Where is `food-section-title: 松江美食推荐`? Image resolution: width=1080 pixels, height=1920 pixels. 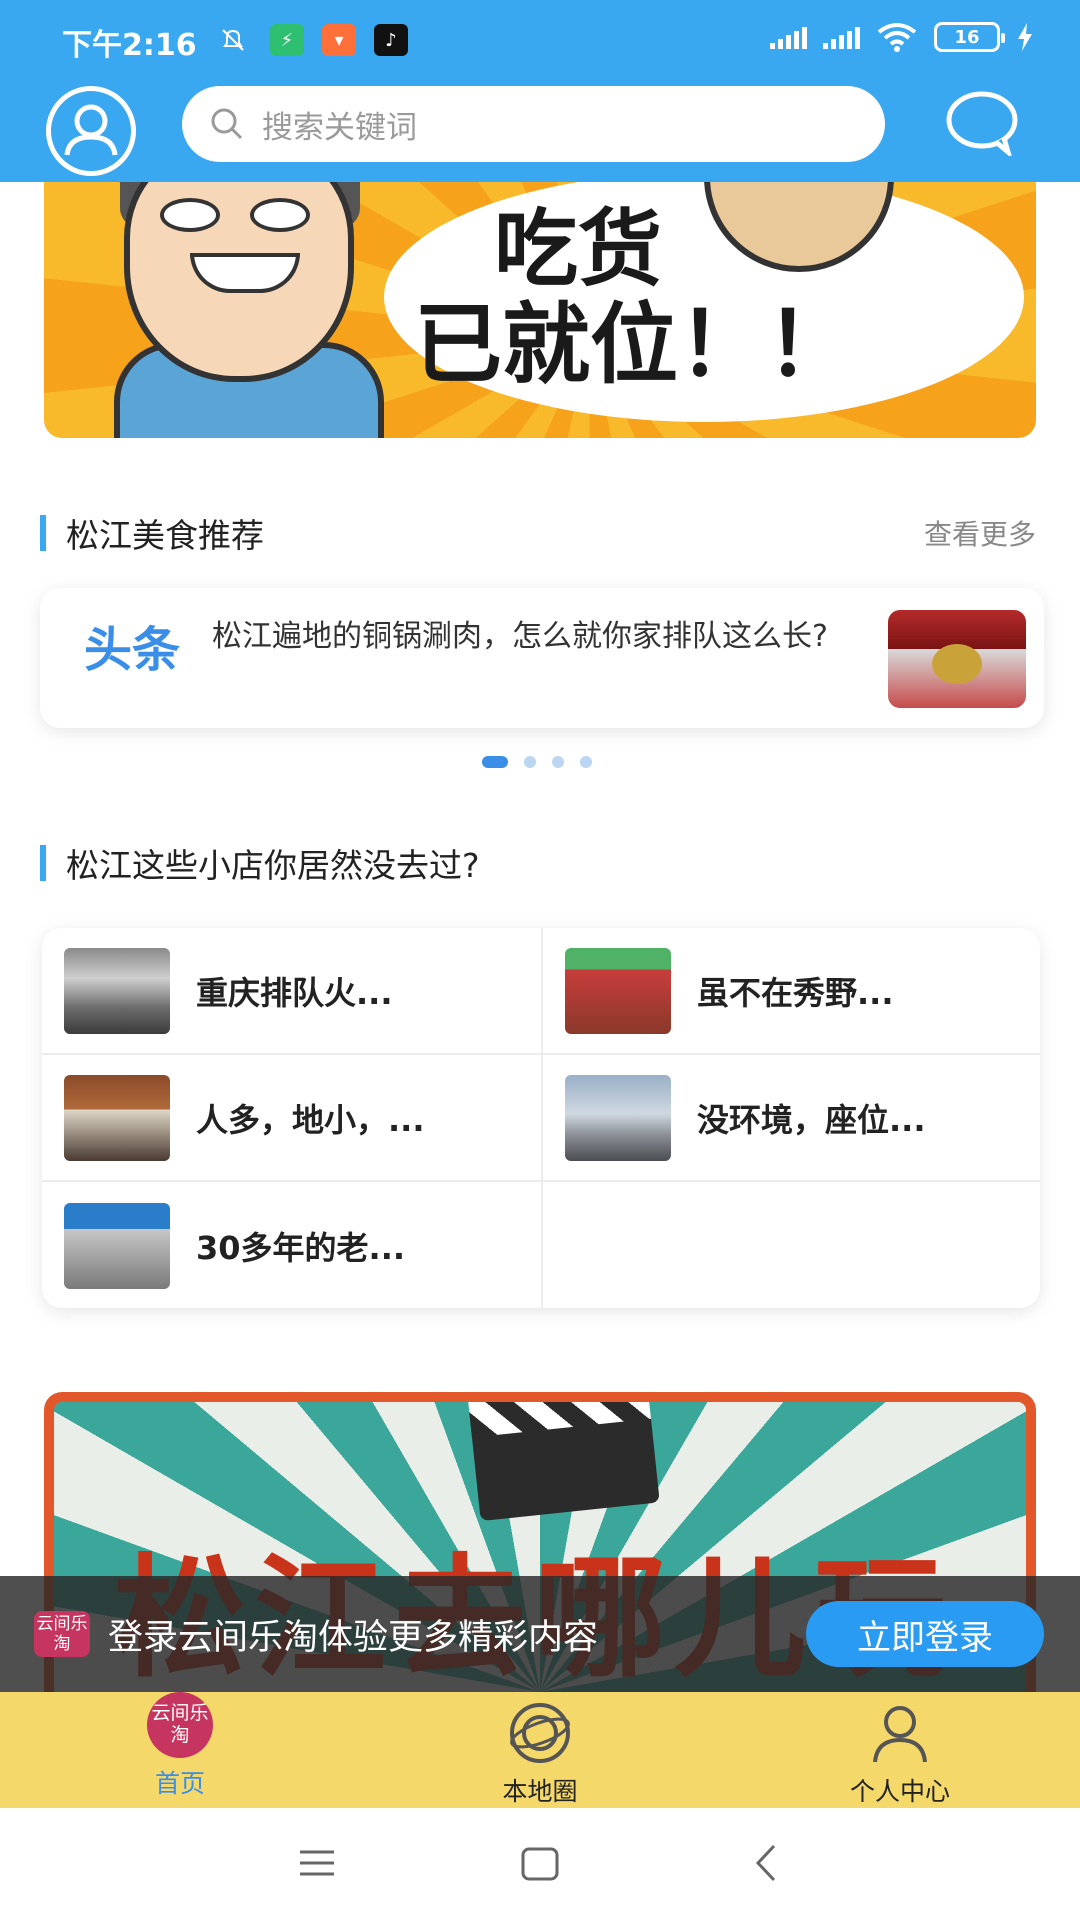 food-section-title: 松江美食推荐 is located at coordinates (165, 535).